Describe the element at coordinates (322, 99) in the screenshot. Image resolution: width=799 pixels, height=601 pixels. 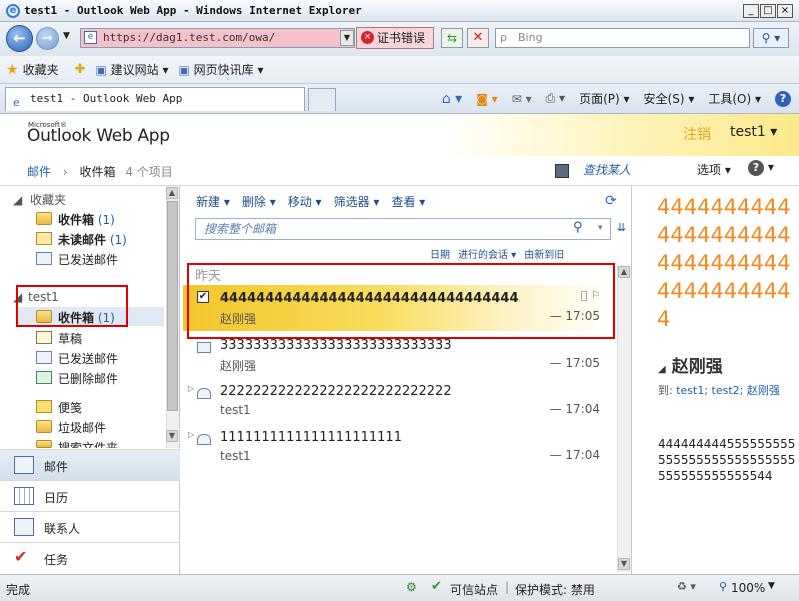
I see `new-tab-button` at that location.